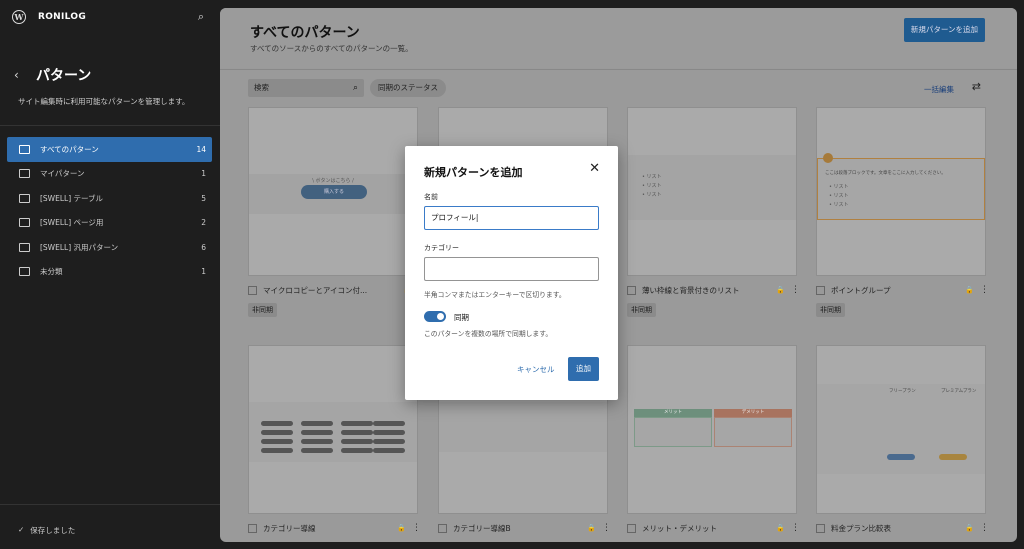 The height and width of the screenshot is (549, 1024). What do you see at coordinates (306, 88) in the screenshot?
I see `search-input: 検索 ⌕` at bounding box center [306, 88].